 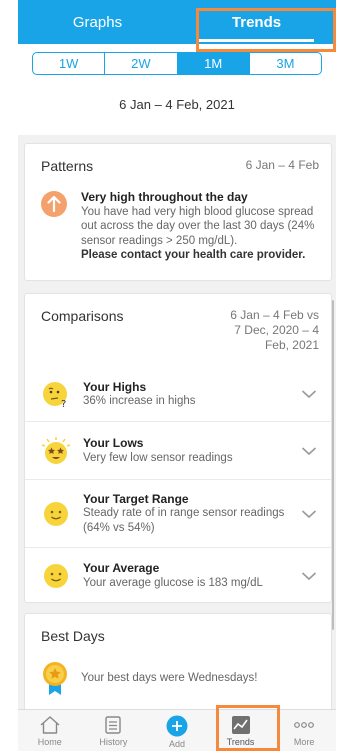 I want to click on period-3m: 3M, so click(x=285, y=63).